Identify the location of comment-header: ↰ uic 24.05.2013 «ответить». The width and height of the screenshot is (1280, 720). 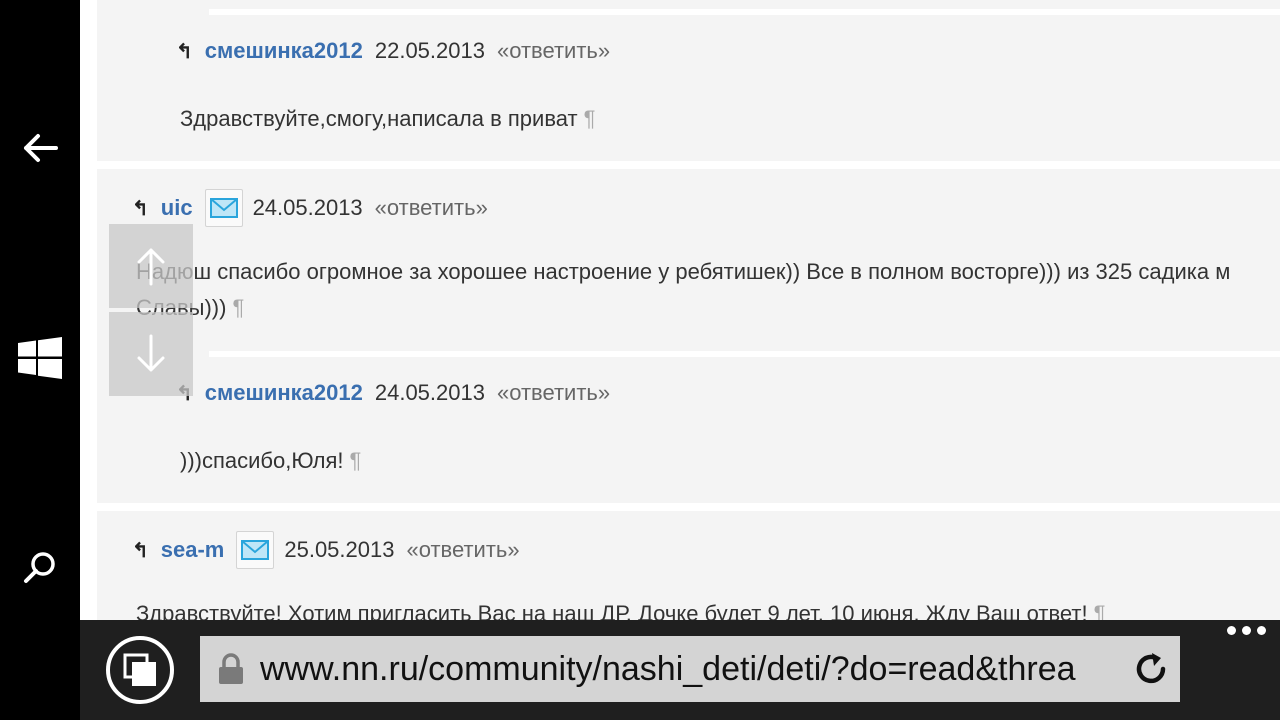
(310, 208).